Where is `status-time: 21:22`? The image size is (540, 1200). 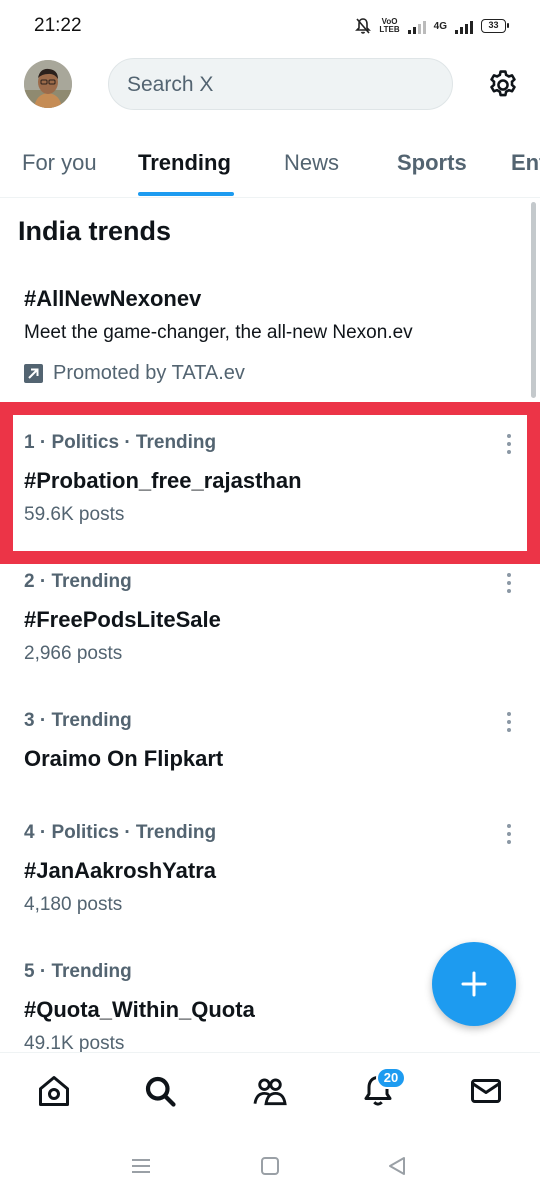
status-time: 21:22 is located at coordinates (58, 25).